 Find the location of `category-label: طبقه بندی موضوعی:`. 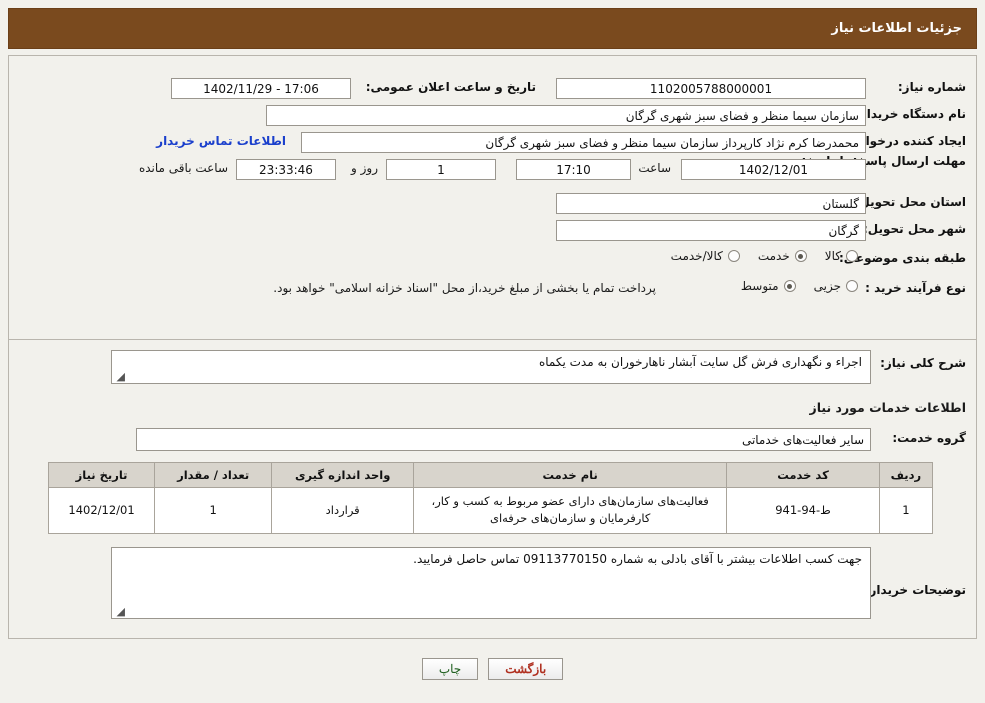

category-label: طبقه بندی موضوعی: is located at coordinates (902, 258).